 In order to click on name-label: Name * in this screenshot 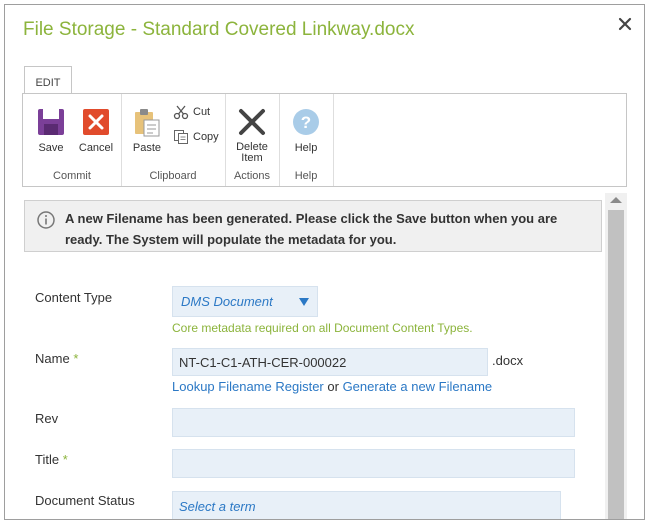, I will do `click(56, 358)`.